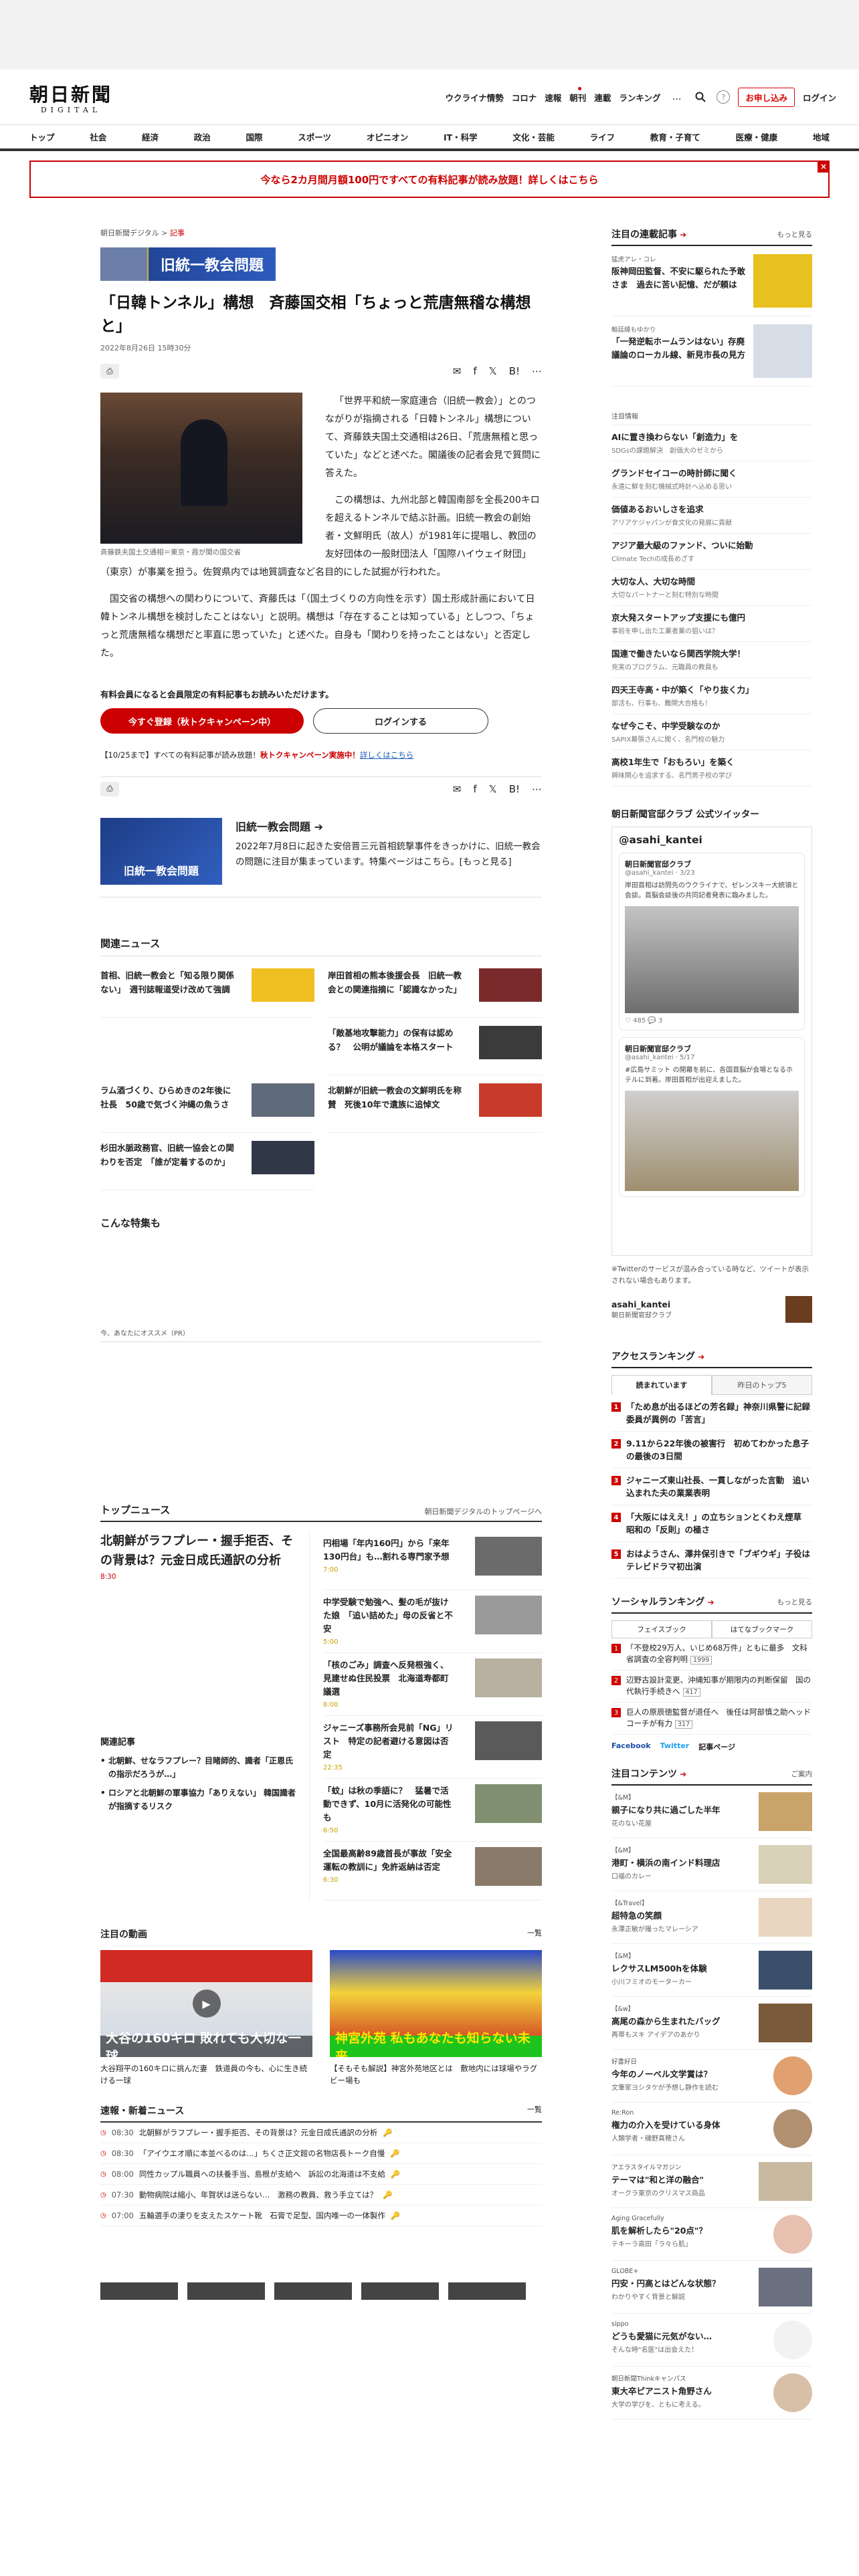  I want to click on related-article-link: ロシアと北朝鮮の軍事協力「ありえない」 韓国識者が指摘するリスク, so click(198, 1799).